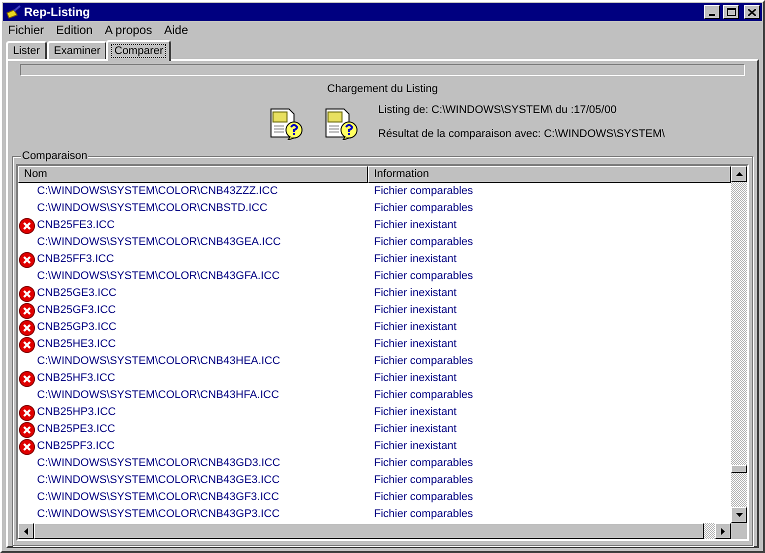 This screenshot has height=553, width=765. Describe the element at coordinates (74, 30) in the screenshot. I see `menu-item: Edition` at that location.